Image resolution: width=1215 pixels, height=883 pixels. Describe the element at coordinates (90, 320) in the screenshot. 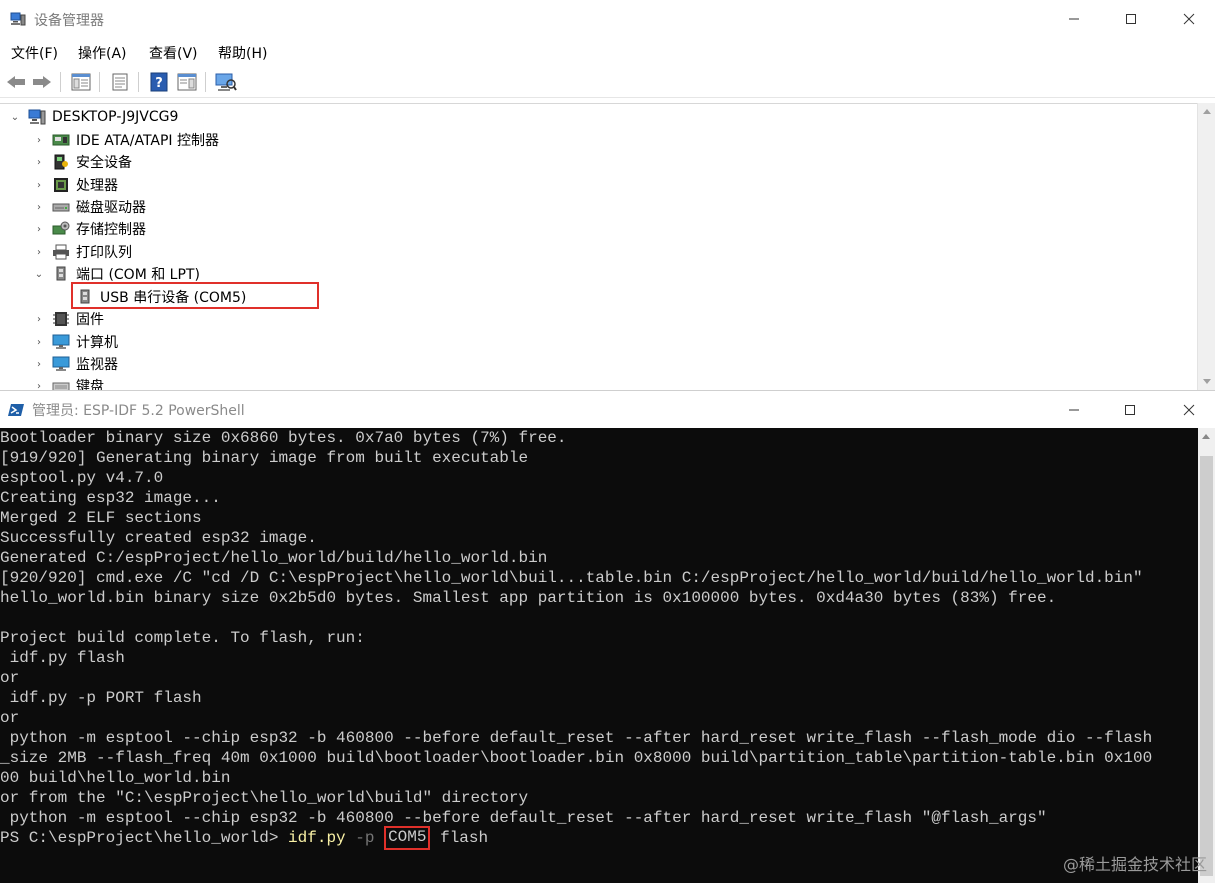

I see `tree-node-label: 固件` at that location.